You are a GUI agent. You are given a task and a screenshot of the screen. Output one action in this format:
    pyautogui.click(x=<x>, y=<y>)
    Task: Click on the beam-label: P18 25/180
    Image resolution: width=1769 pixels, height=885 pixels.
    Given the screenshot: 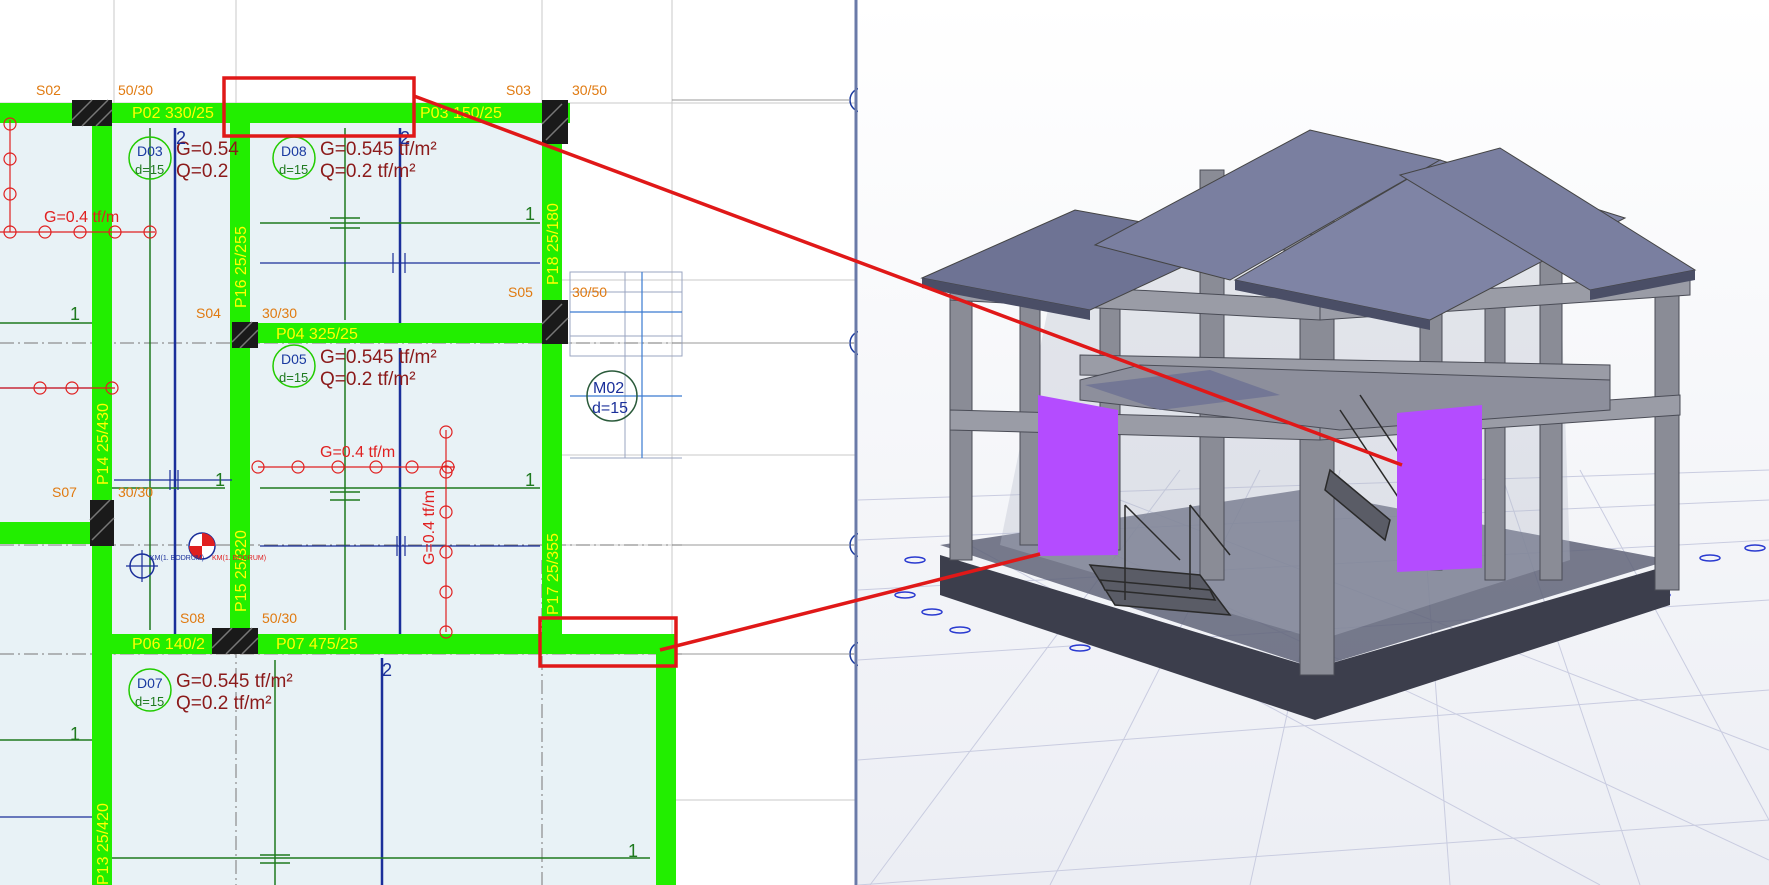 What is the action you would take?
    pyautogui.click(x=553, y=244)
    